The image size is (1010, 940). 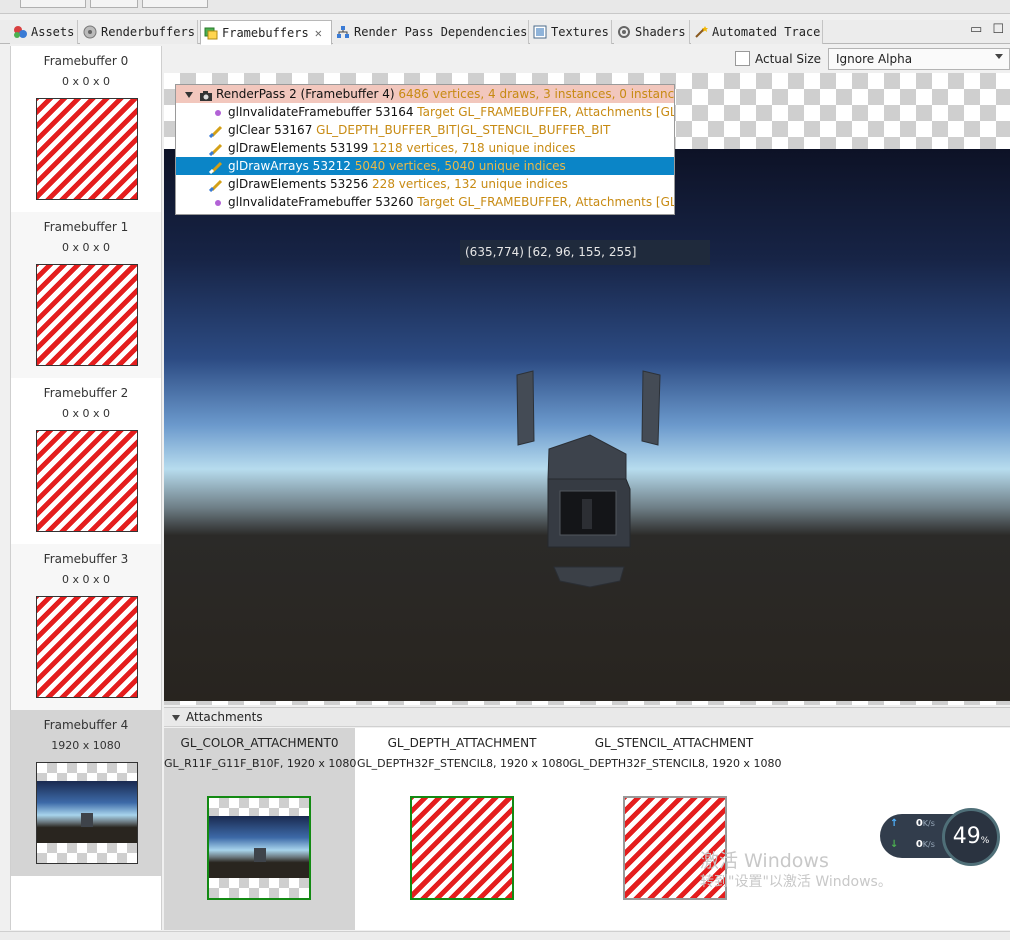 What do you see at coordinates (259, 848) in the screenshot?
I see `attachment-thumbnail` at bounding box center [259, 848].